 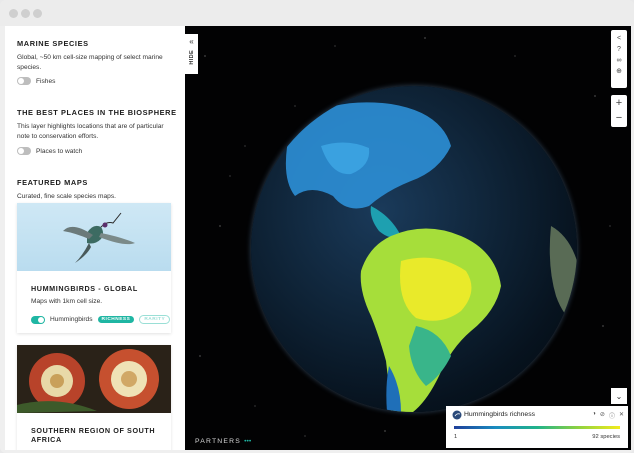 What do you see at coordinates (248, 441) in the screenshot?
I see `partners-dots: •••` at bounding box center [248, 441].